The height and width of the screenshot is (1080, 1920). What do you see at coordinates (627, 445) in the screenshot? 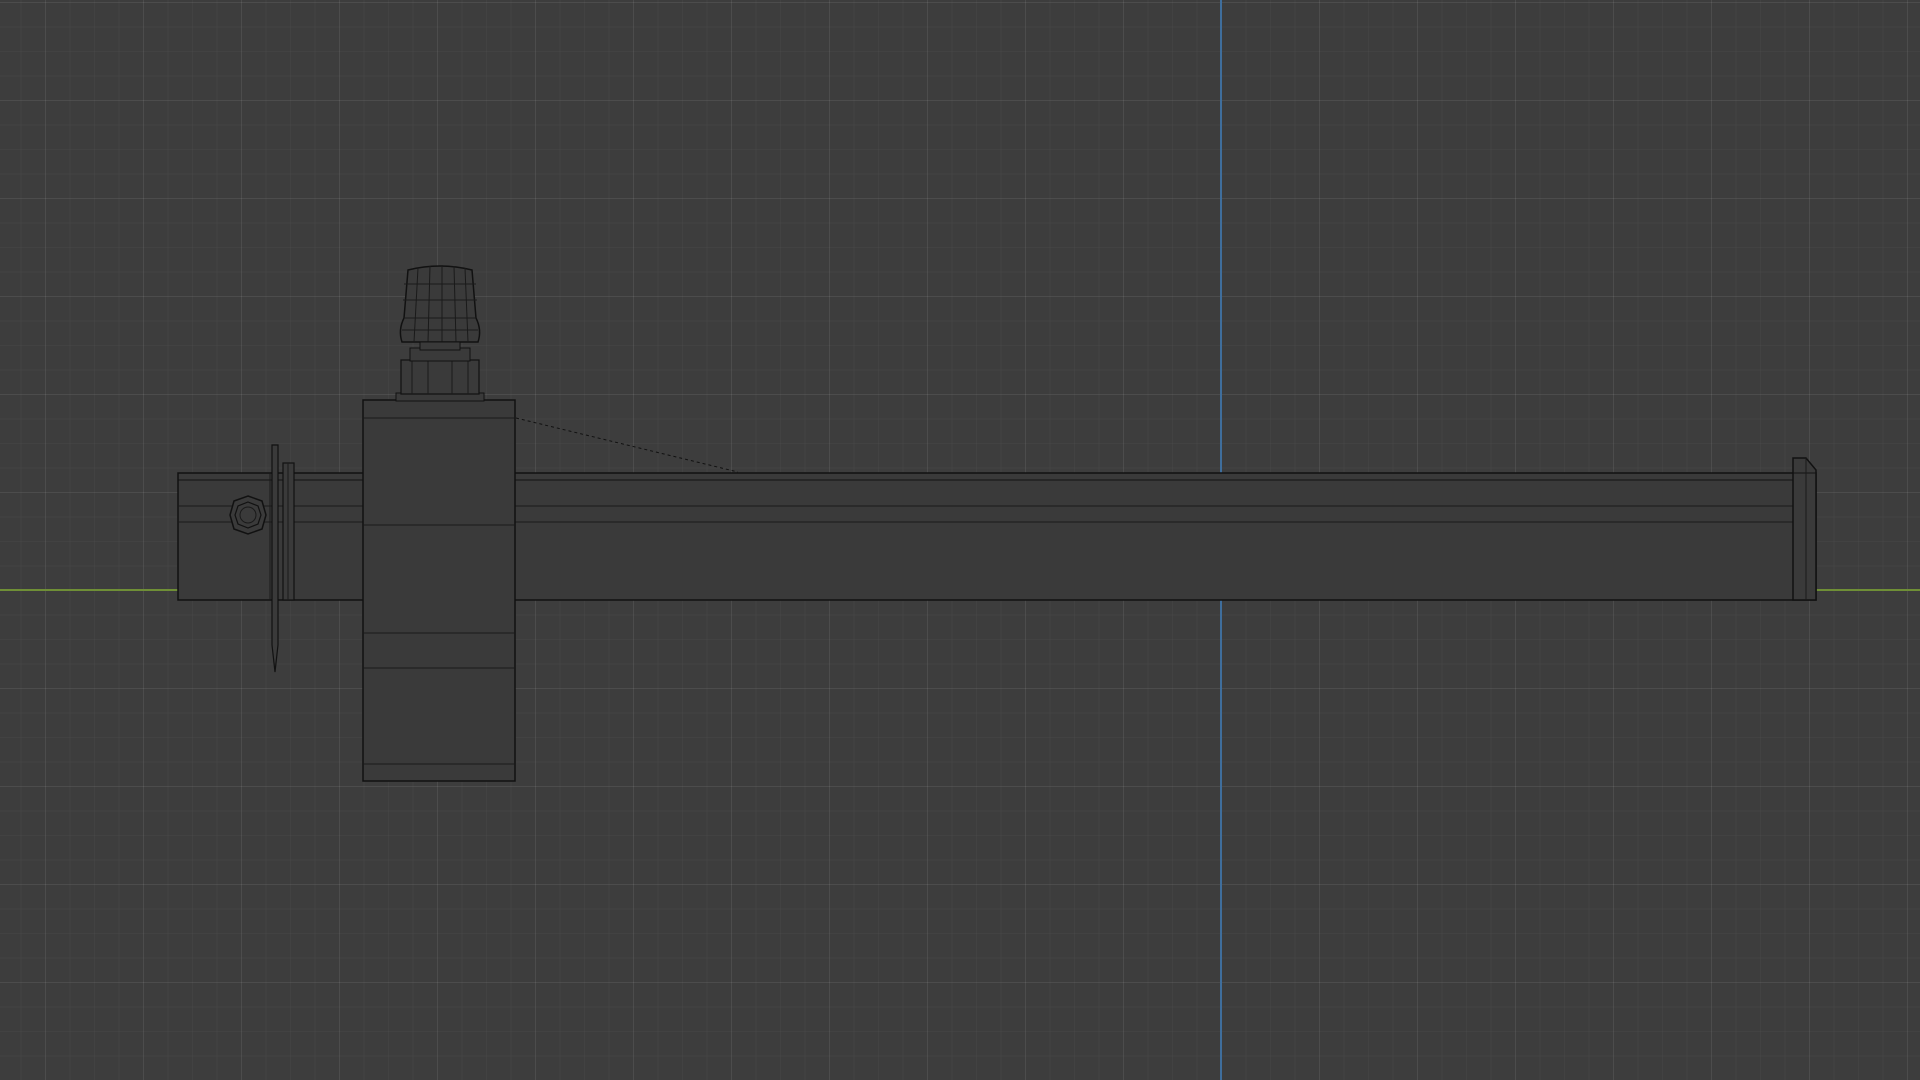
I see `guide-dashed-line` at bounding box center [627, 445].